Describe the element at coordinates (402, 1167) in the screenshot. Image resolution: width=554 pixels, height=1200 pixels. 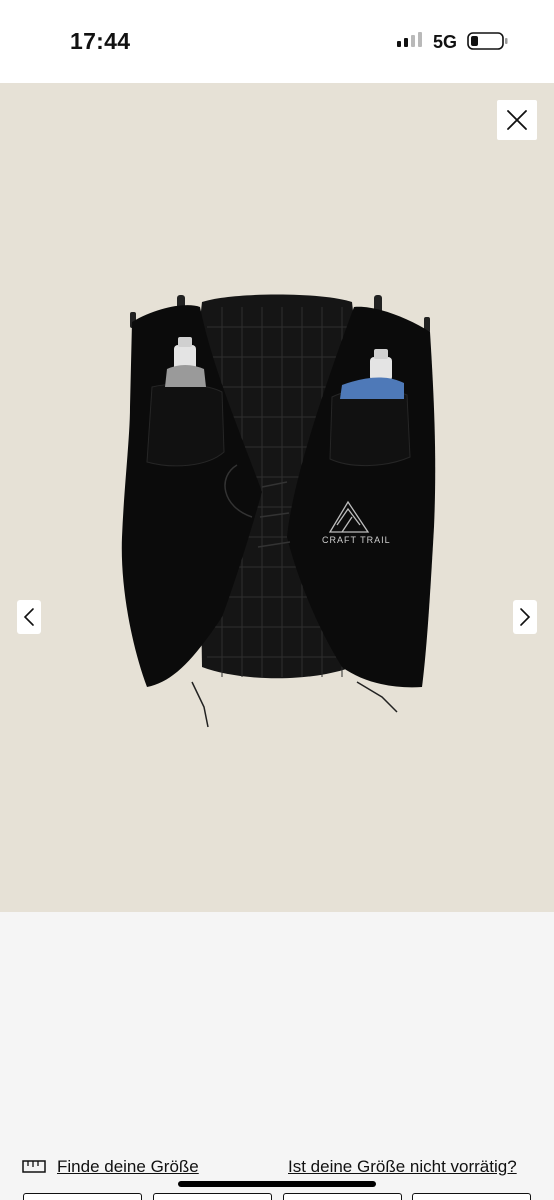
I see `size-unavailable-link: Ist deine Größe nicht vorrätig?` at that location.